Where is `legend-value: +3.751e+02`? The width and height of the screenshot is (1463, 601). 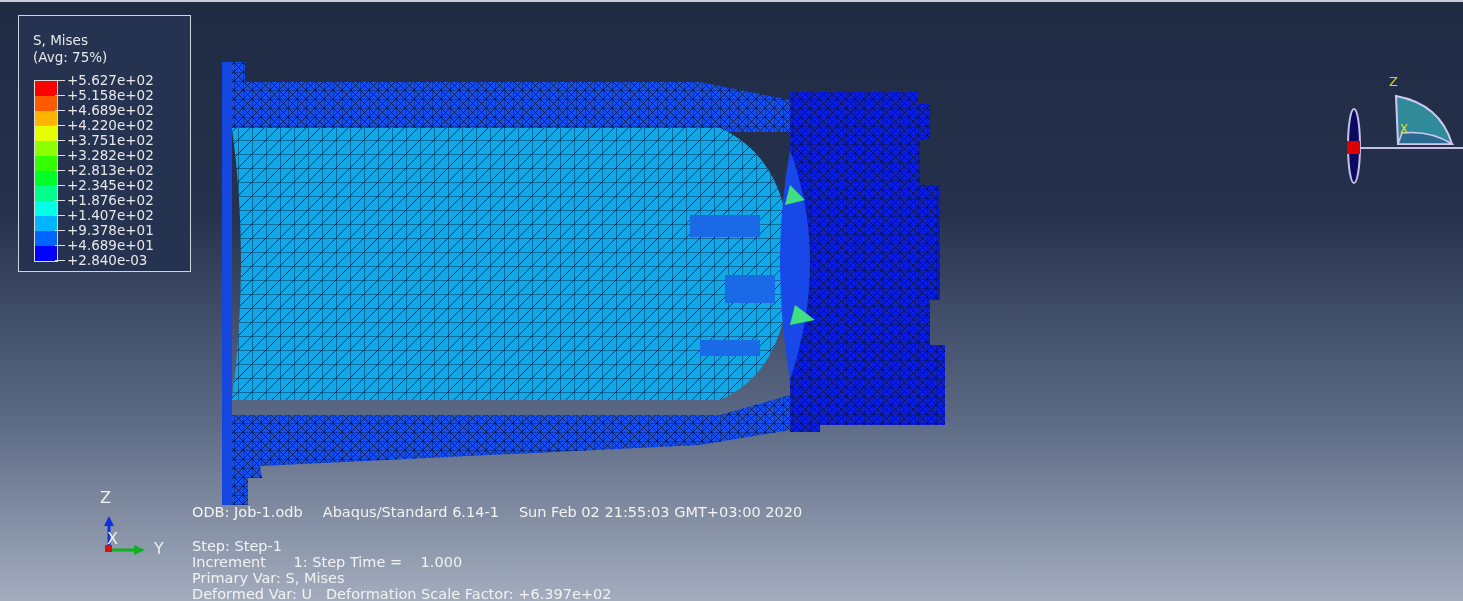
legend-value: +3.751e+02 is located at coordinates (110, 140).